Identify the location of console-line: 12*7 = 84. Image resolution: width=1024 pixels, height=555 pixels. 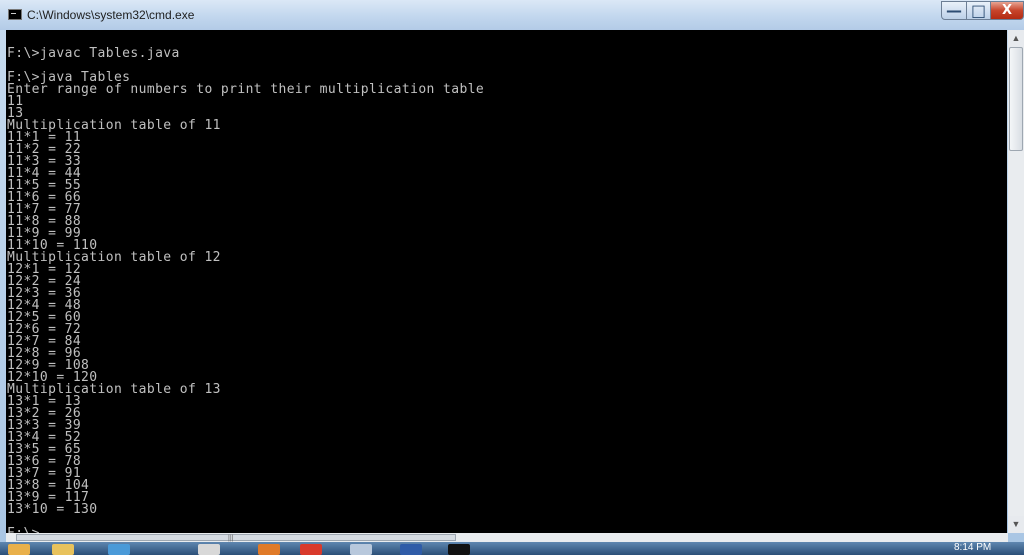
(44, 341).